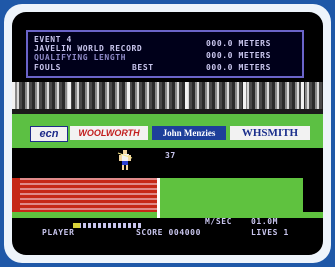  What do you see at coordinates (270, 232) in the screenshot?
I see `lives-label: LIVES 1` at bounding box center [270, 232].